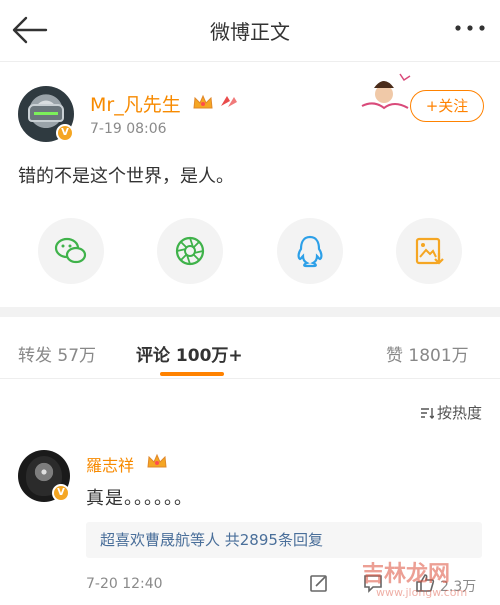  Describe the element at coordinates (110, 464) in the screenshot. I see `commenter-name: 羅志祥` at that location.